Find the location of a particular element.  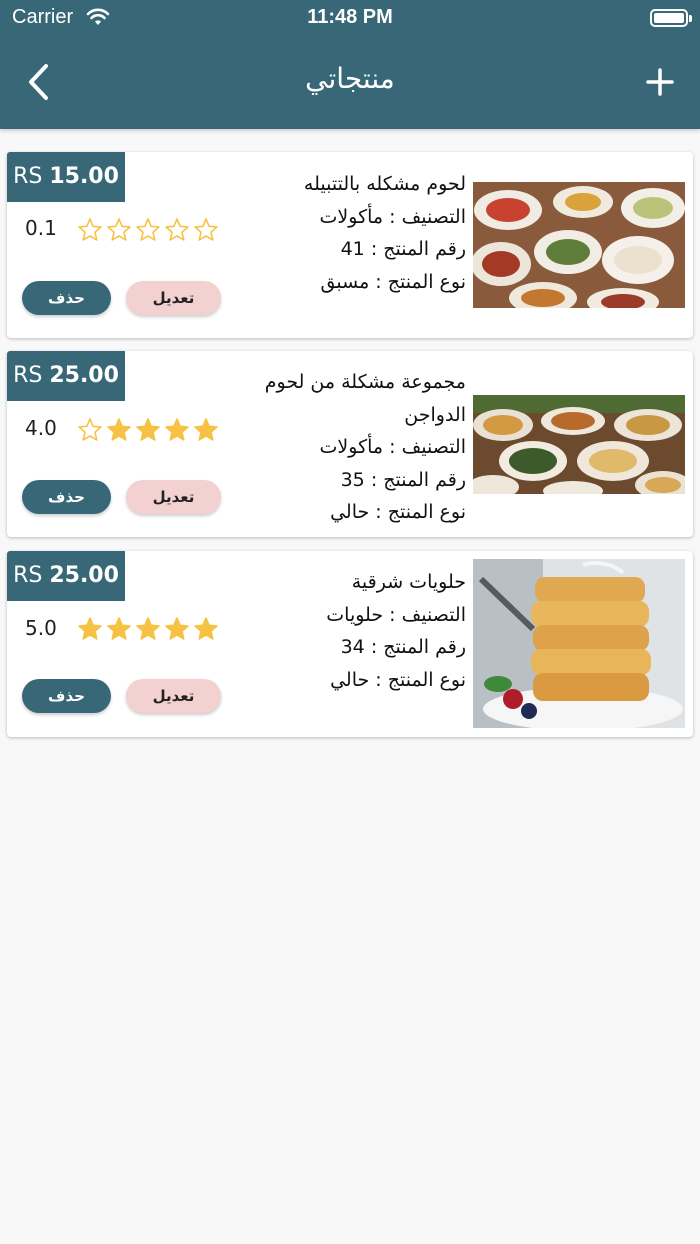

clock: 11:48 PM is located at coordinates (350, 17).